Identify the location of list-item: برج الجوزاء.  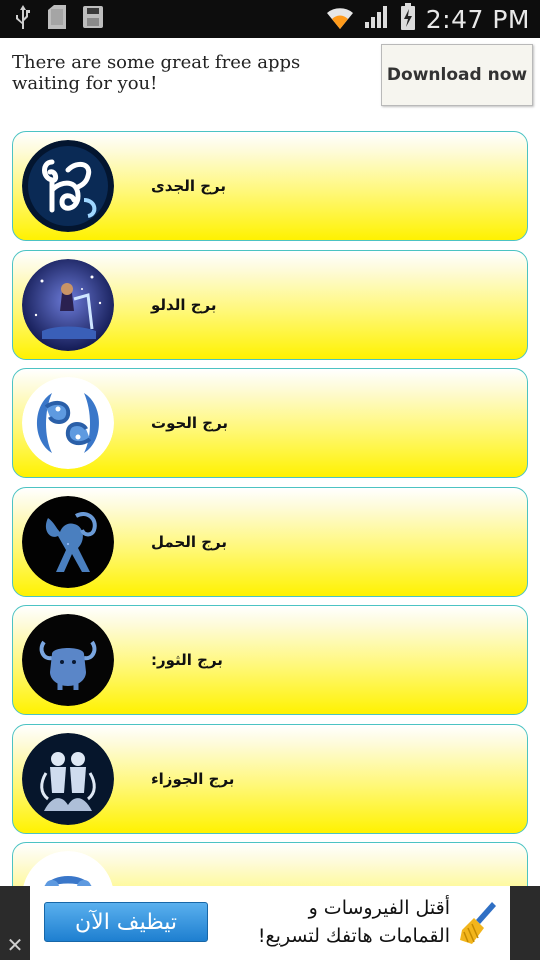
(270, 779).